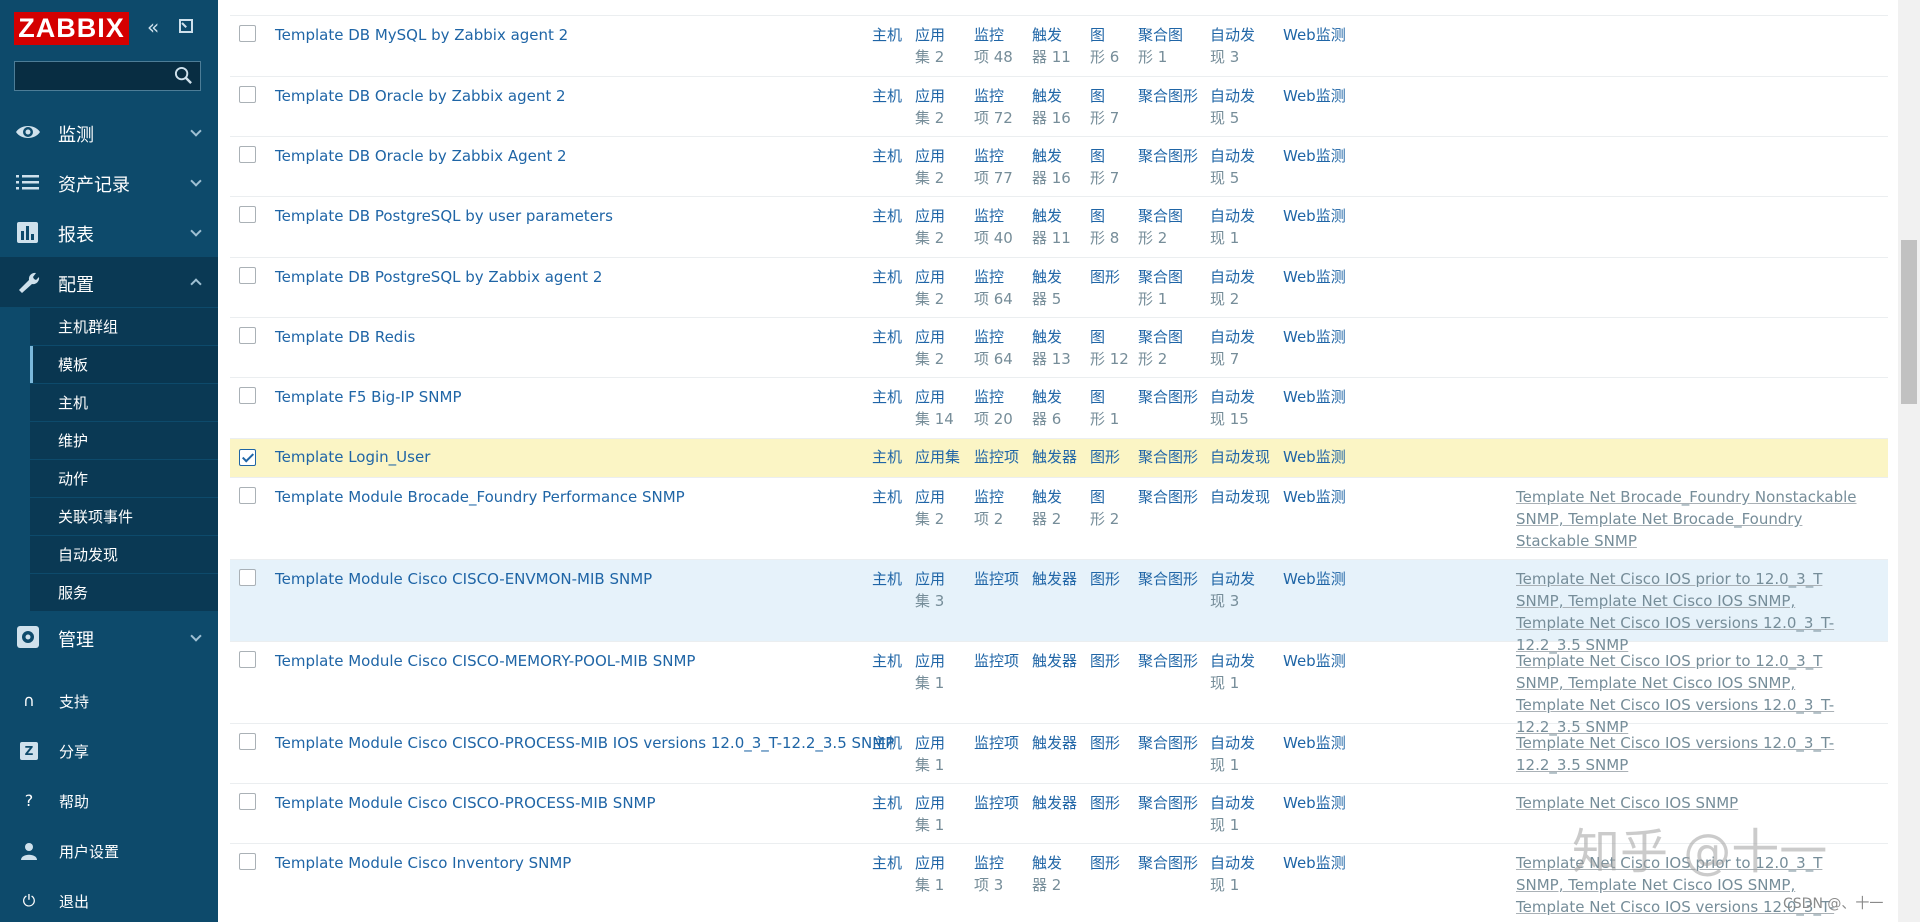  I want to click on items-link: 监控项 48, so click(997, 46).